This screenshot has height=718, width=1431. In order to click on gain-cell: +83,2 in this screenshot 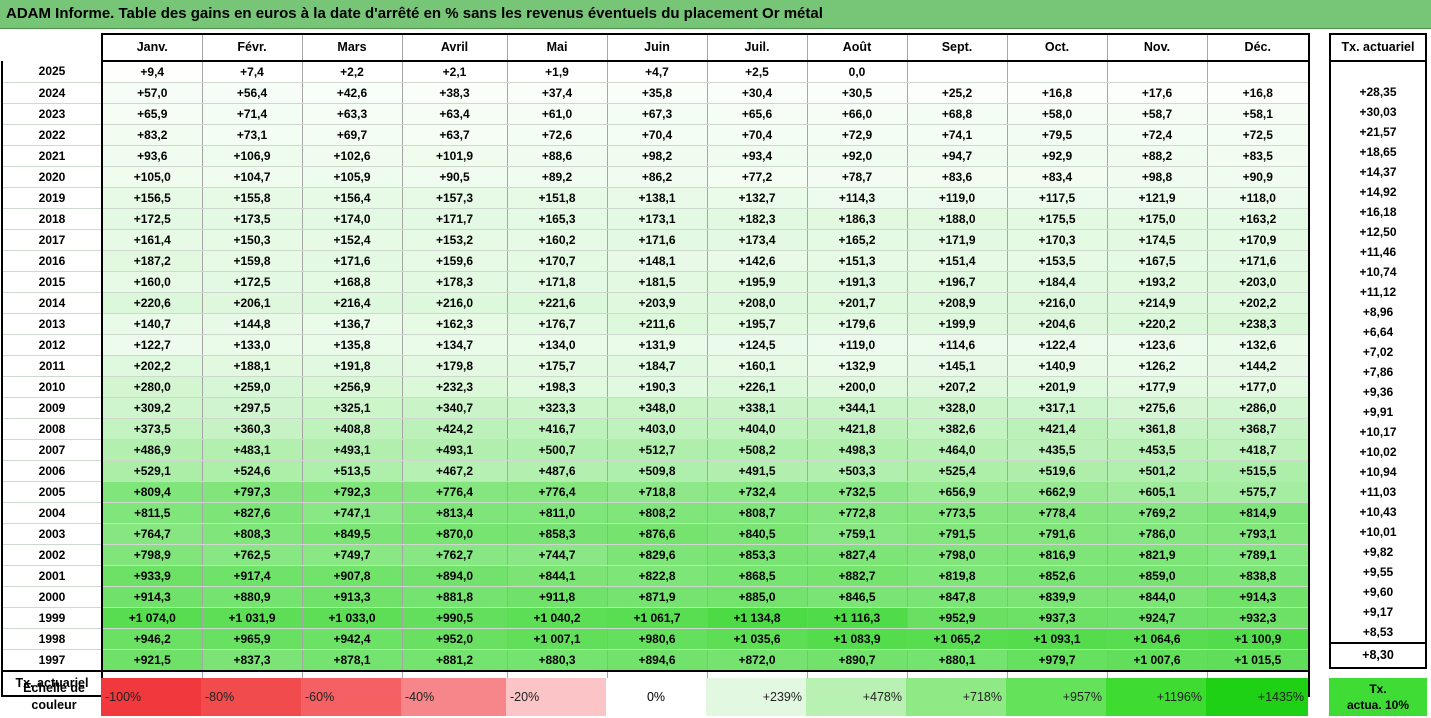, I will do `click(151, 135)`.